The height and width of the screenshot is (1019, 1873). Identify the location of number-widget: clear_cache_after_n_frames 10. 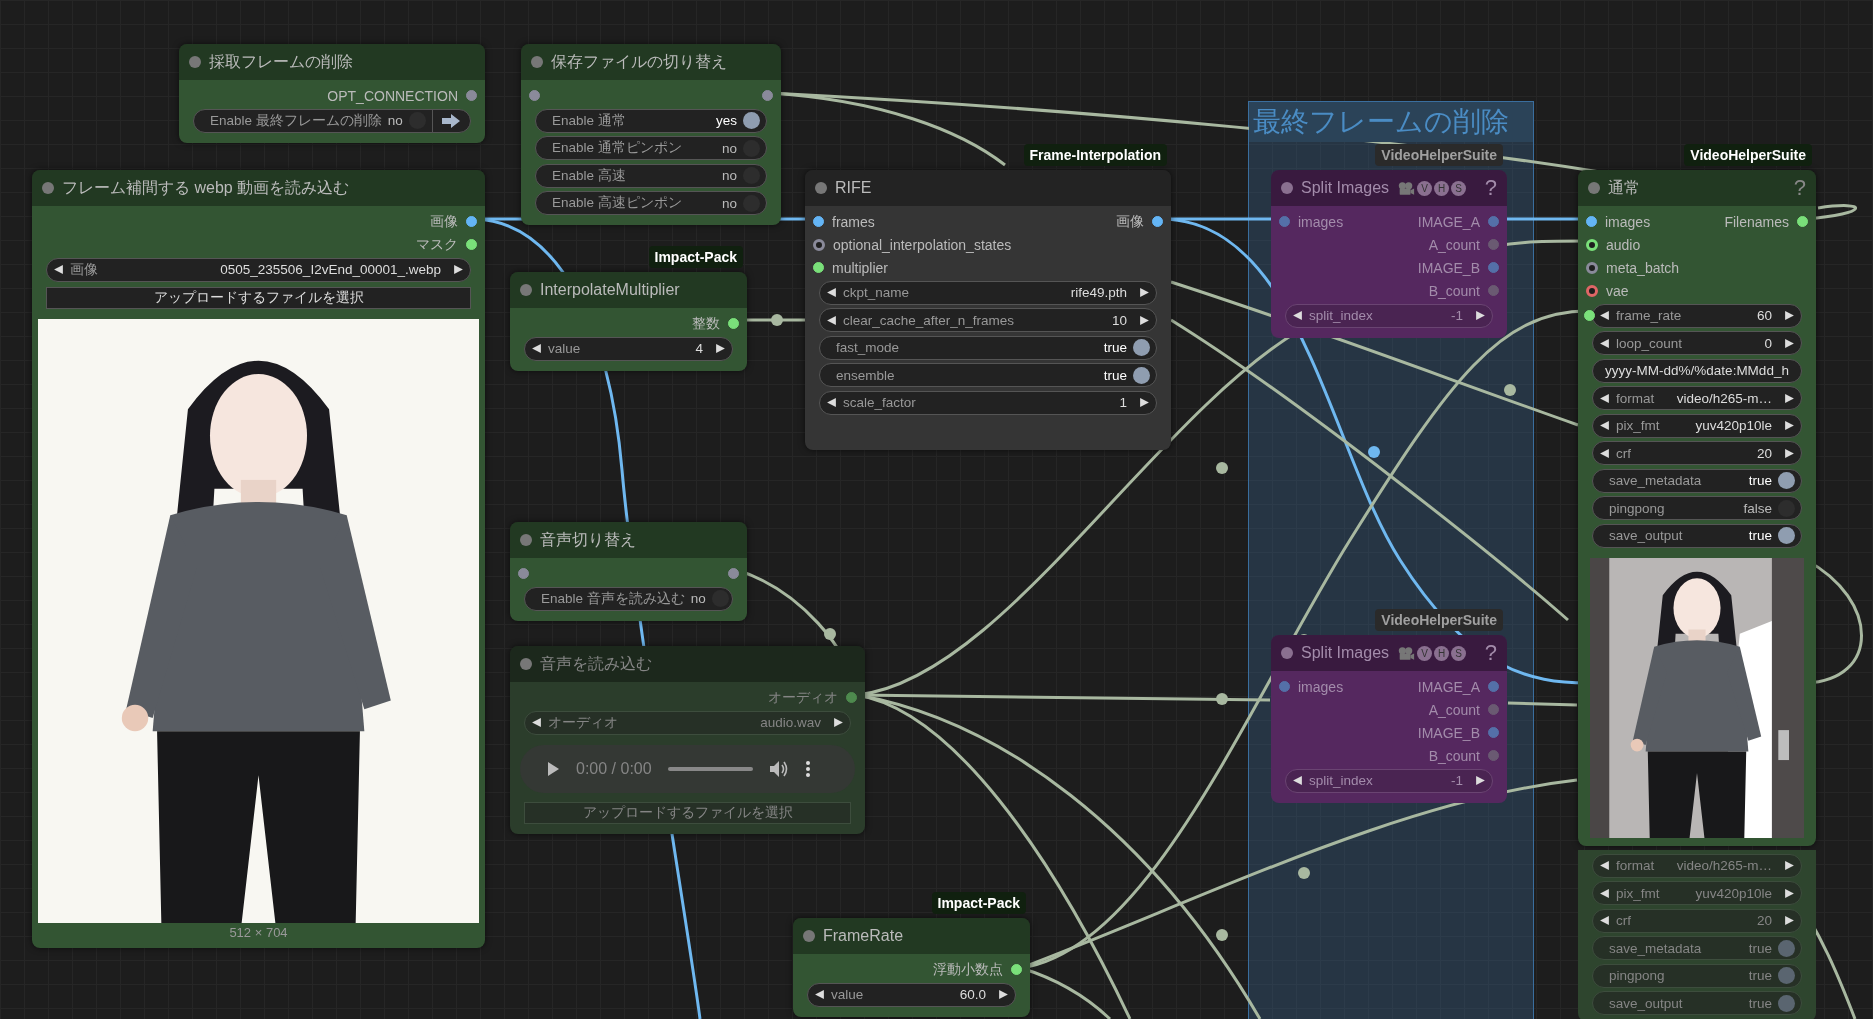
(988, 320).